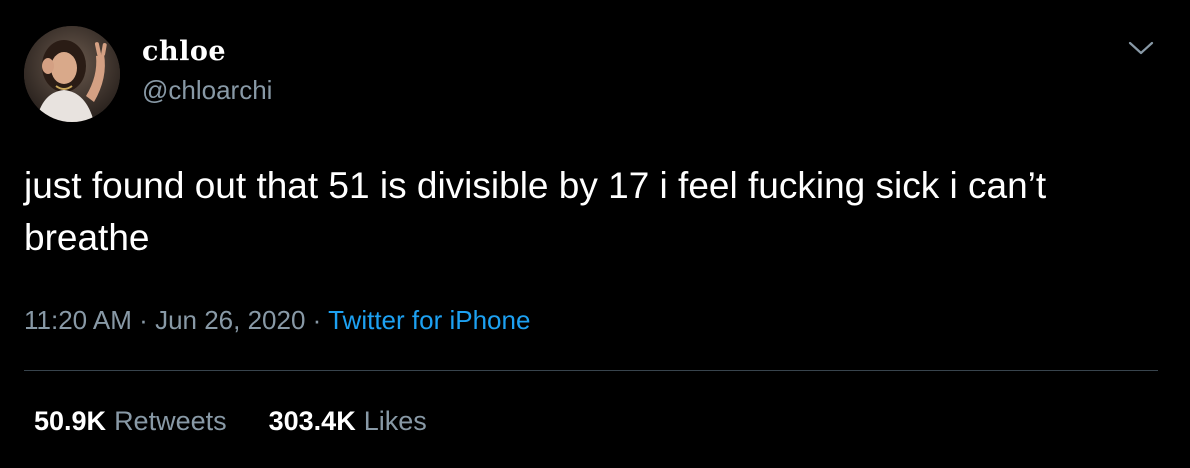 This screenshot has height=468, width=1190. What do you see at coordinates (207, 52) in the screenshot?
I see `display-name: chloe` at bounding box center [207, 52].